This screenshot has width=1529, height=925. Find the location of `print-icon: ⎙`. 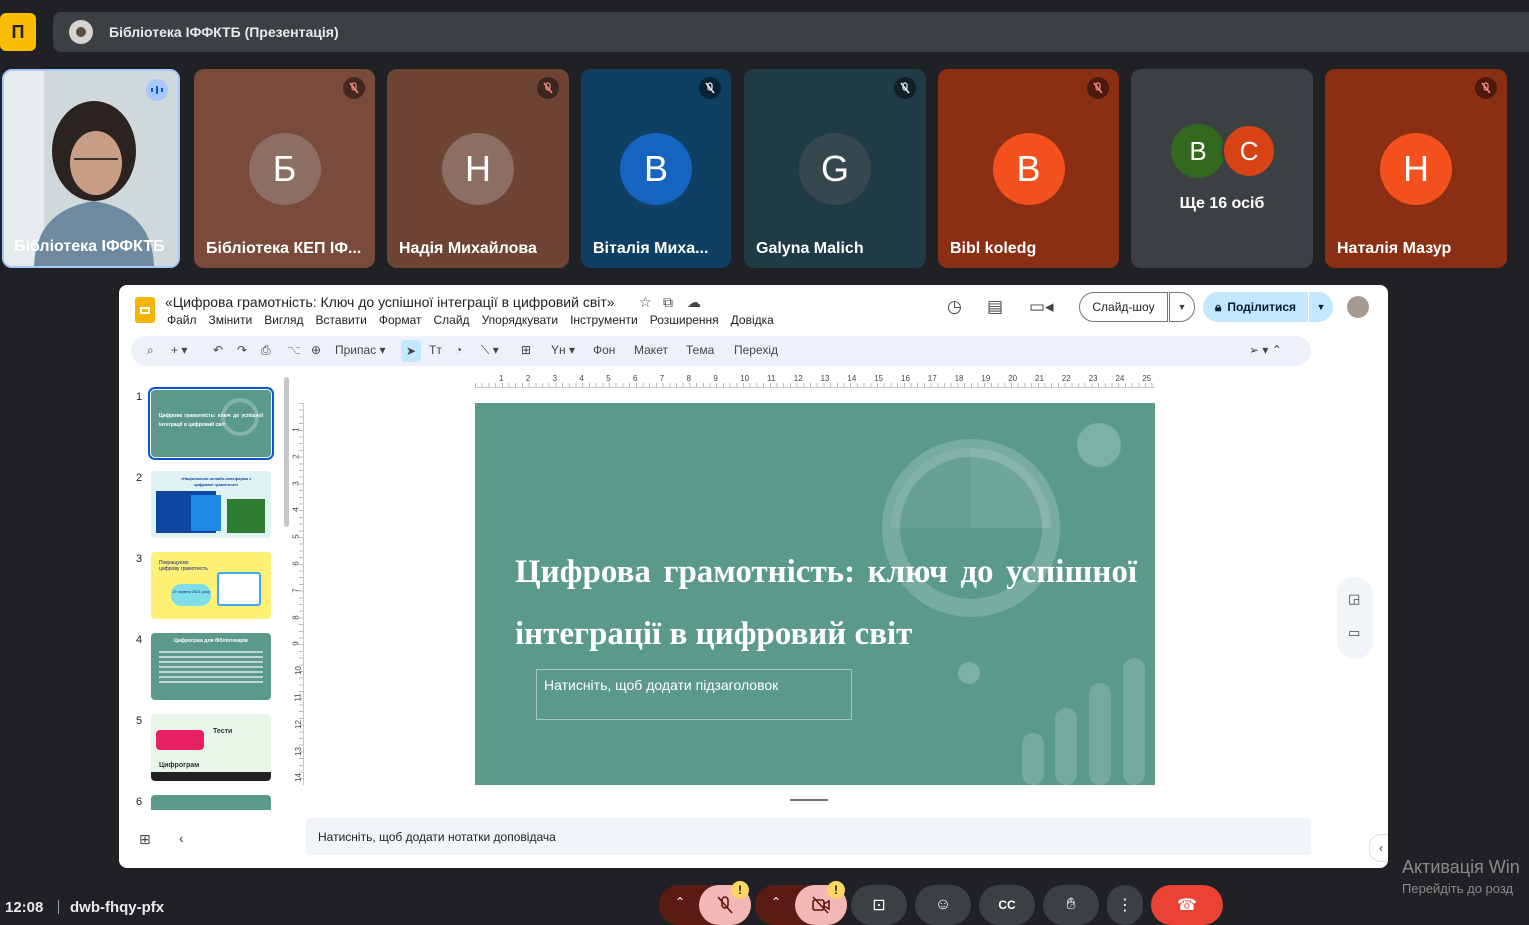

print-icon: ⎙ is located at coordinates (266, 350).